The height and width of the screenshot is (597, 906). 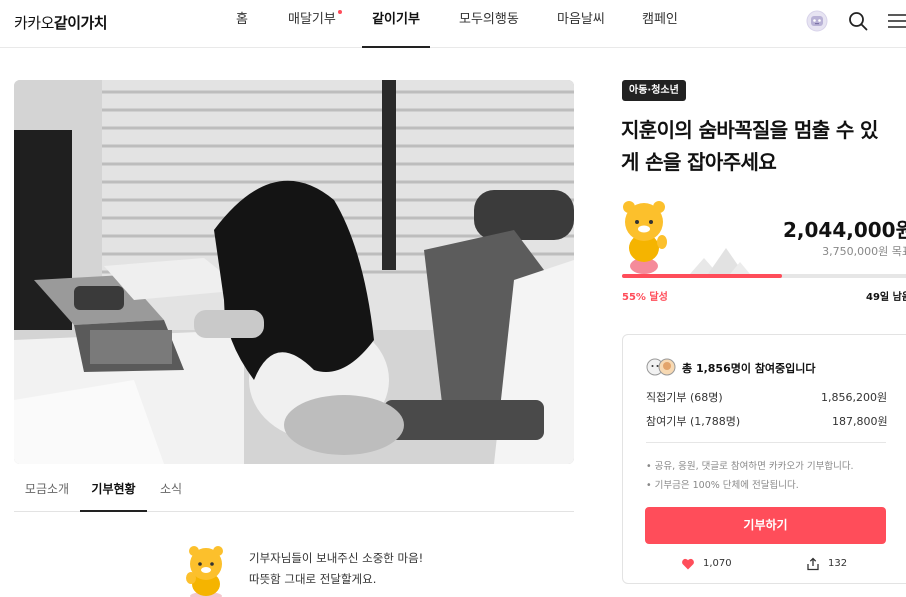 What do you see at coordinates (645, 297) in the screenshot?
I see `progress-percent: 55% 달성` at bounding box center [645, 297].